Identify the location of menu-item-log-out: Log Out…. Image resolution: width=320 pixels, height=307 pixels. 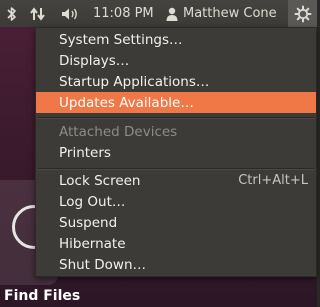
(176, 201).